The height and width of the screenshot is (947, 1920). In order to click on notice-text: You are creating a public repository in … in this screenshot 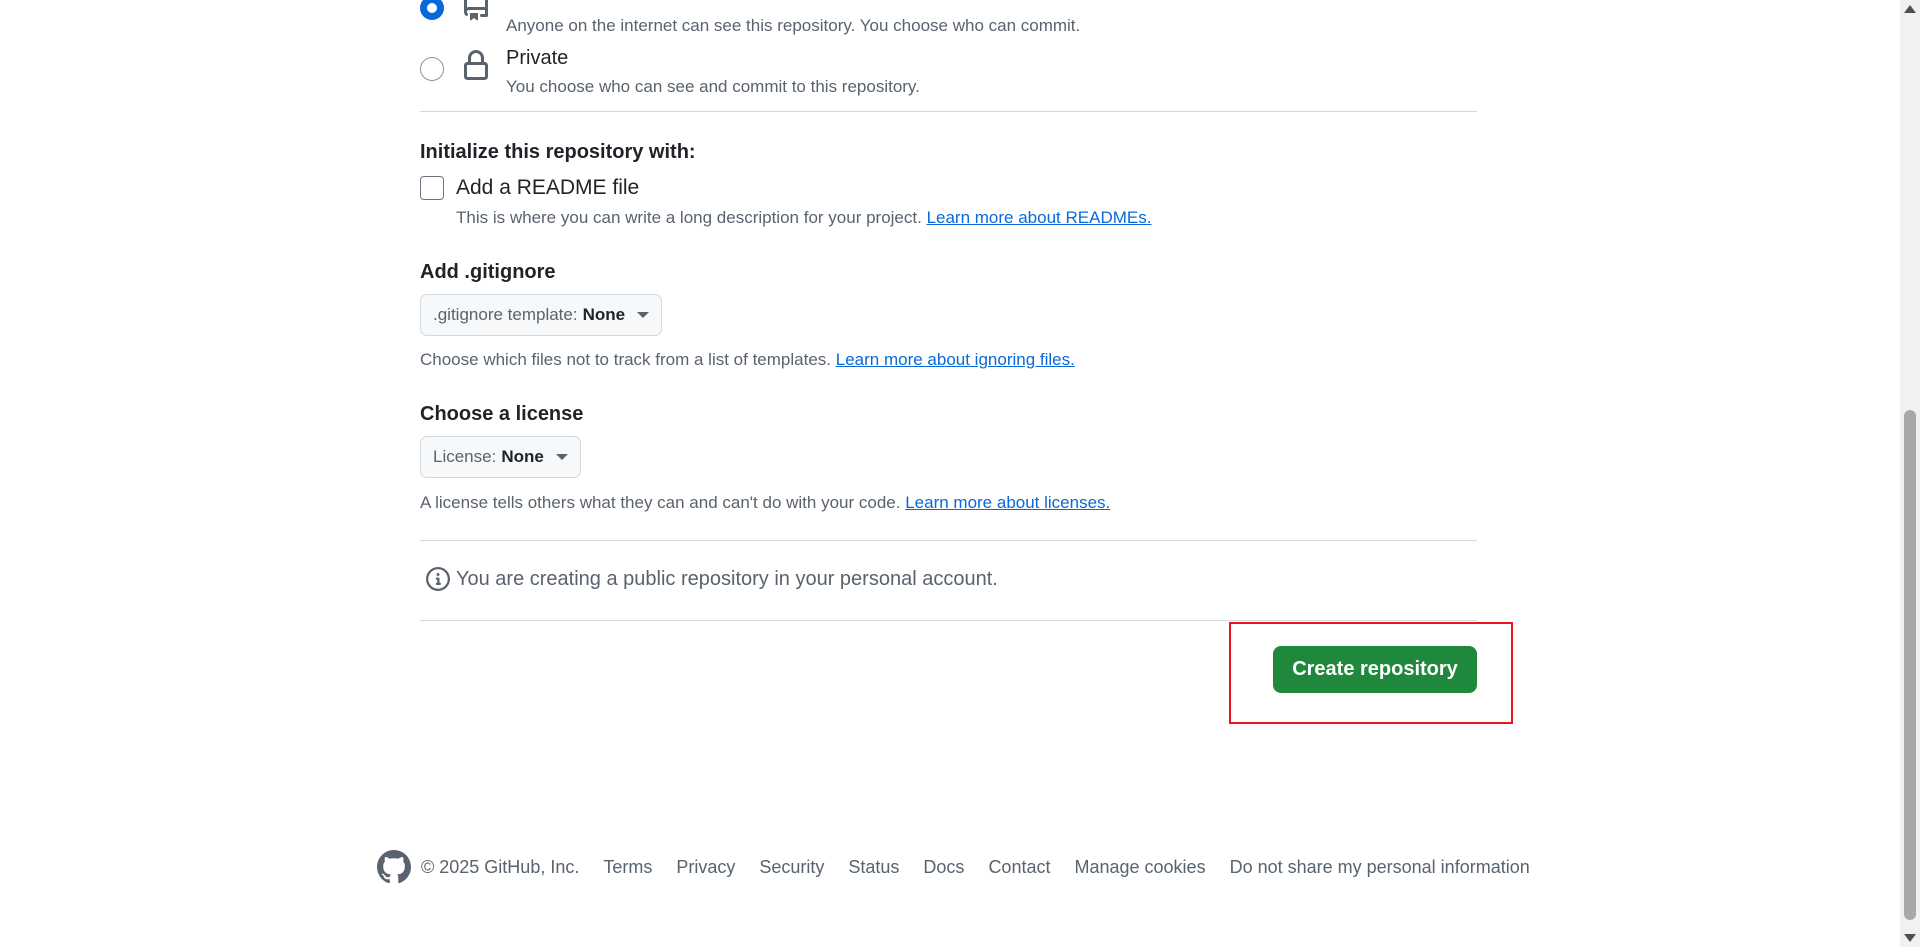, I will do `click(727, 578)`.